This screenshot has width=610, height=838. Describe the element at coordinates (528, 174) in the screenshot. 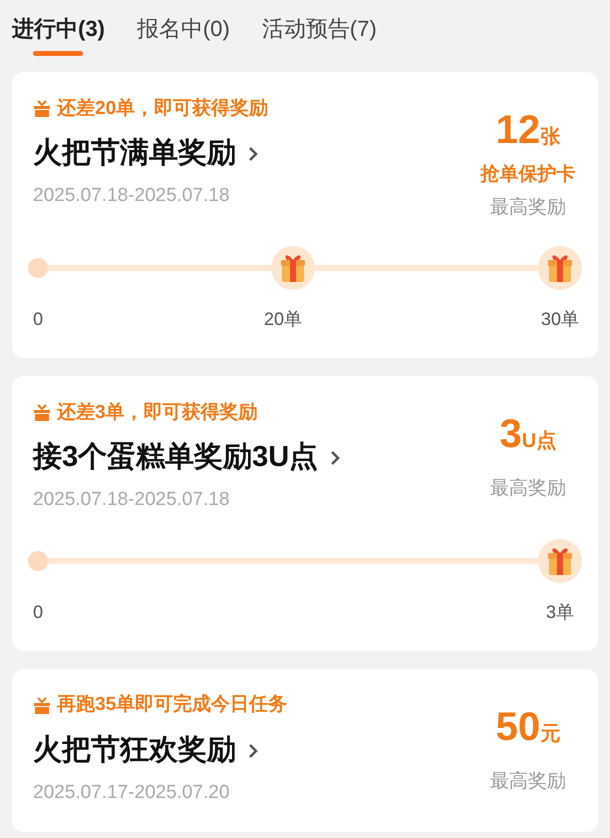

I see `reward-item: 抢单保护卡` at that location.